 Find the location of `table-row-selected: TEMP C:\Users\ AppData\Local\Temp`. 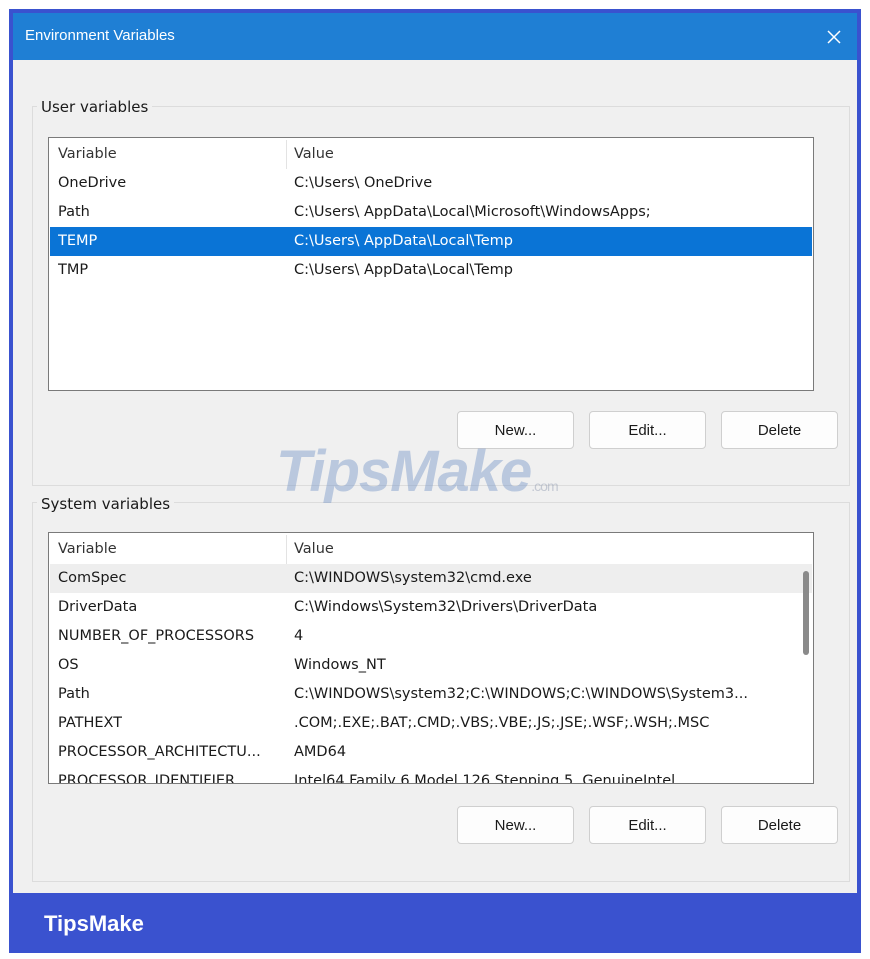

table-row-selected: TEMP C:\Users\ AppData\Local\Temp is located at coordinates (431, 241).